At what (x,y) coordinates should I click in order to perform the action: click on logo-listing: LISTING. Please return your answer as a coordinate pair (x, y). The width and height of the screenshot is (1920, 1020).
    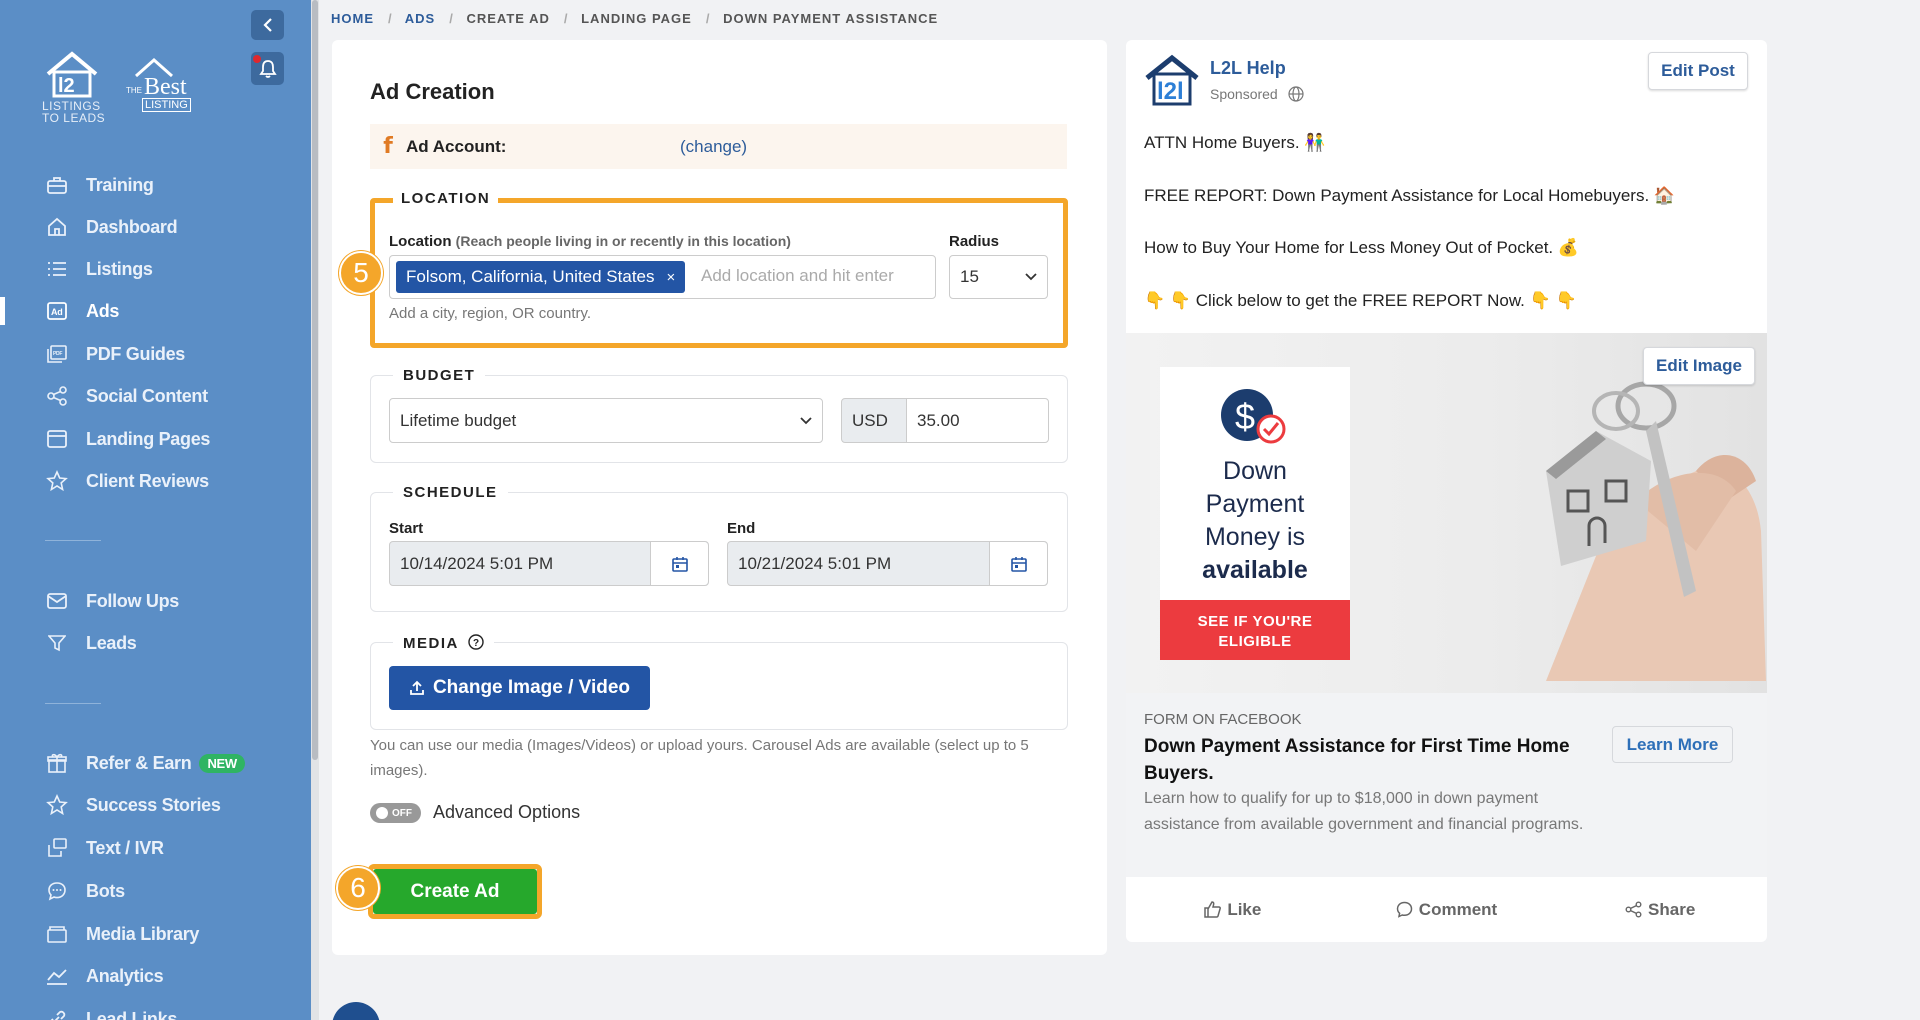
    Looking at the image, I should click on (166, 105).